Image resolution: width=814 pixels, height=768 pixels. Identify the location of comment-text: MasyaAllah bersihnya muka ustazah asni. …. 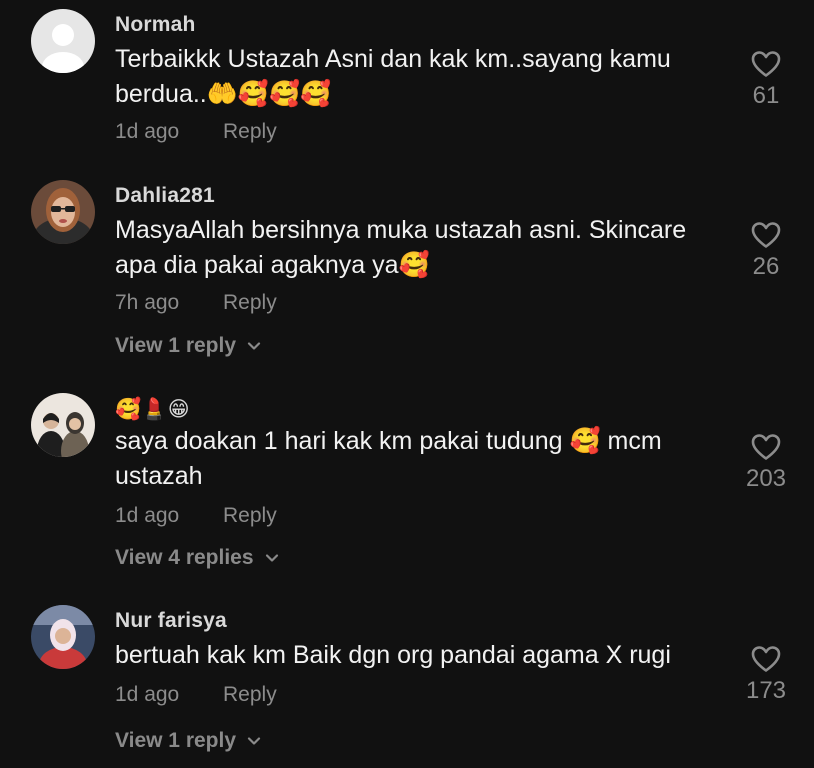
(401, 247).